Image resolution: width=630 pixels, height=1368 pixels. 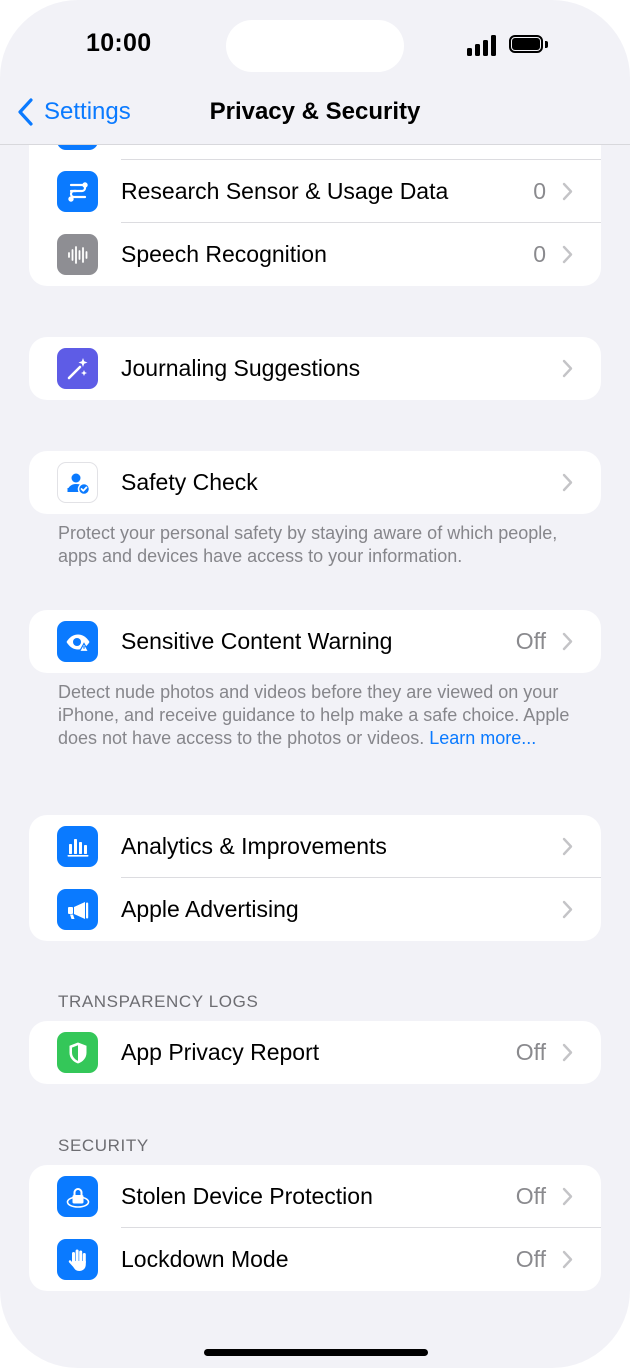 I want to click on row-sensitive-content-warning: Sensitive Content Warning Off, so click(x=315, y=641).